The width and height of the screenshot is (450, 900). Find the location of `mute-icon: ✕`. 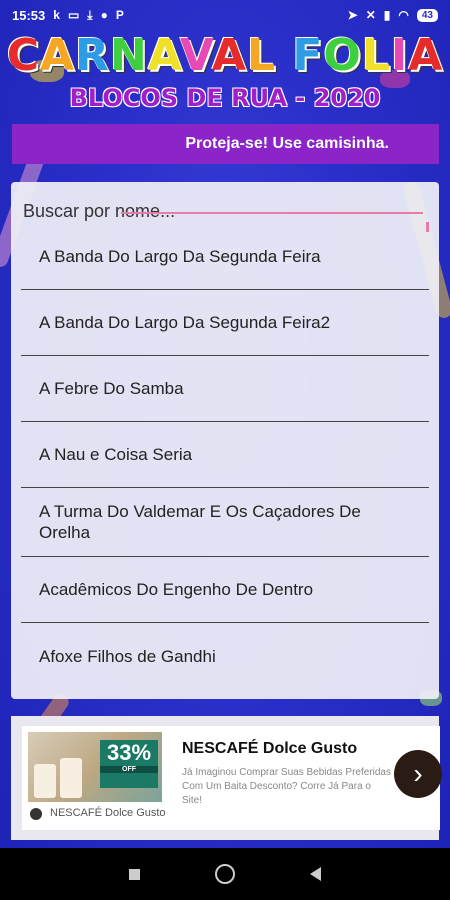

mute-icon: ✕ is located at coordinates (370, 15).